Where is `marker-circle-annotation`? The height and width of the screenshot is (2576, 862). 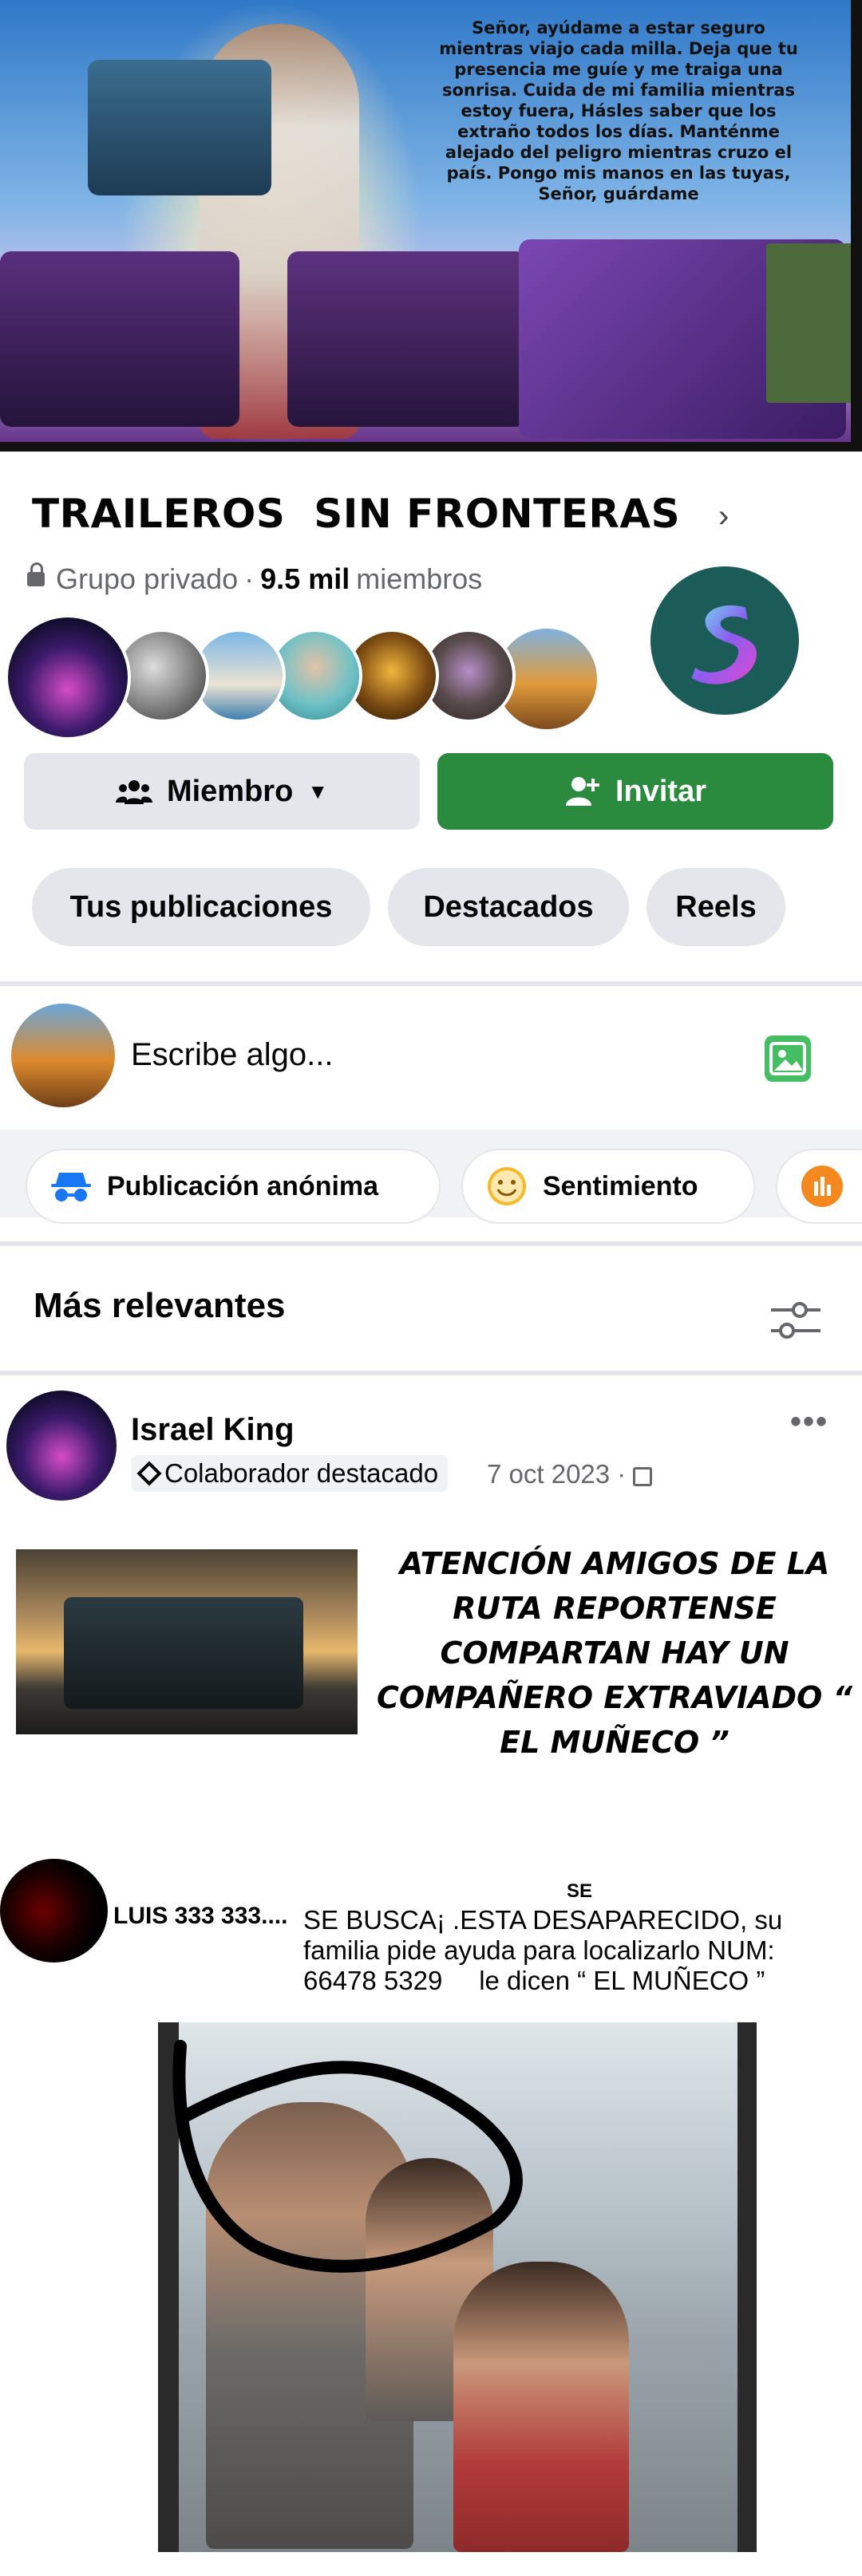
marker-circle-annotation is located at coordinates (347, 2156).